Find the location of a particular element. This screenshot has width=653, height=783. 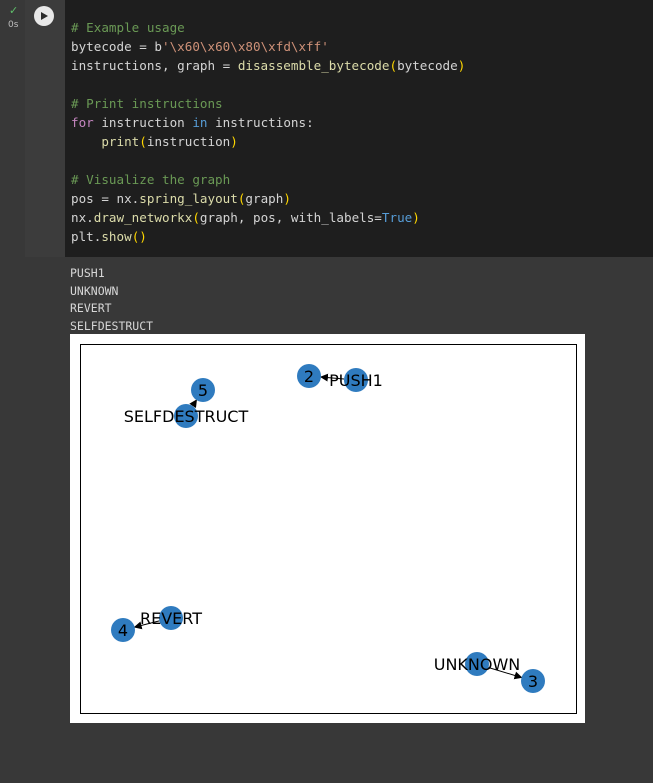

code-token: instructions, graph = is located at coordinates (154, 65).